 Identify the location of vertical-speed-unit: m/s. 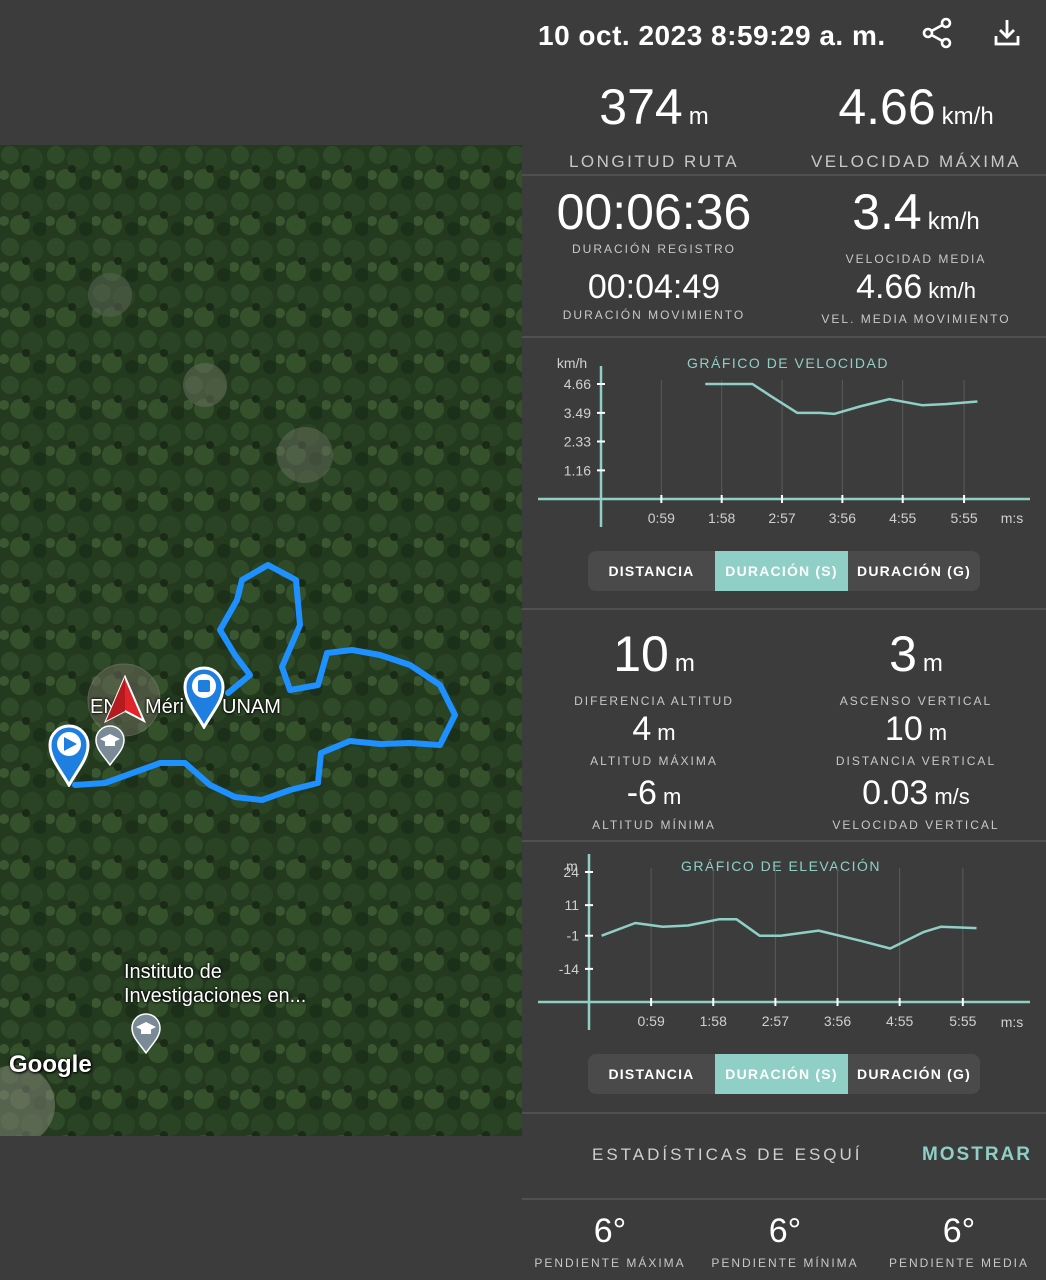
(952, 796).